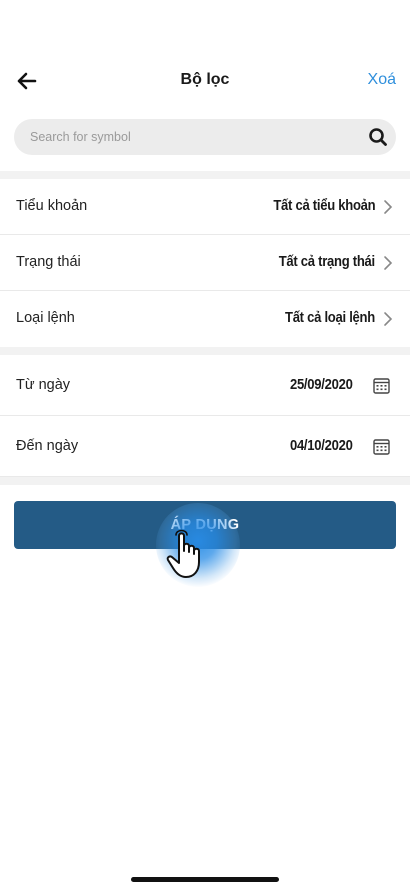 The width and height of the screenshot is (410, 884). Describe the element at coordinates (205, 385) in the screenshot. I see `date-row-from: Từ ngày 25/09/2020` at that location.